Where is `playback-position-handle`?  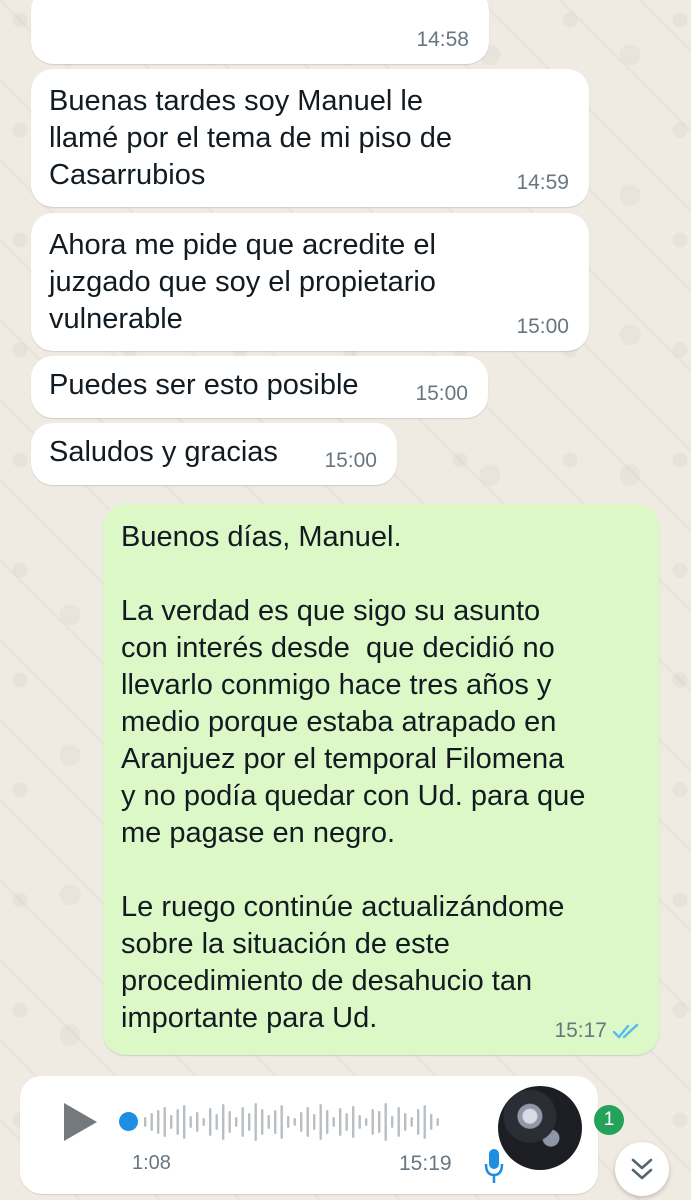
playback-position-handle is located at coordinates (128, 1121).